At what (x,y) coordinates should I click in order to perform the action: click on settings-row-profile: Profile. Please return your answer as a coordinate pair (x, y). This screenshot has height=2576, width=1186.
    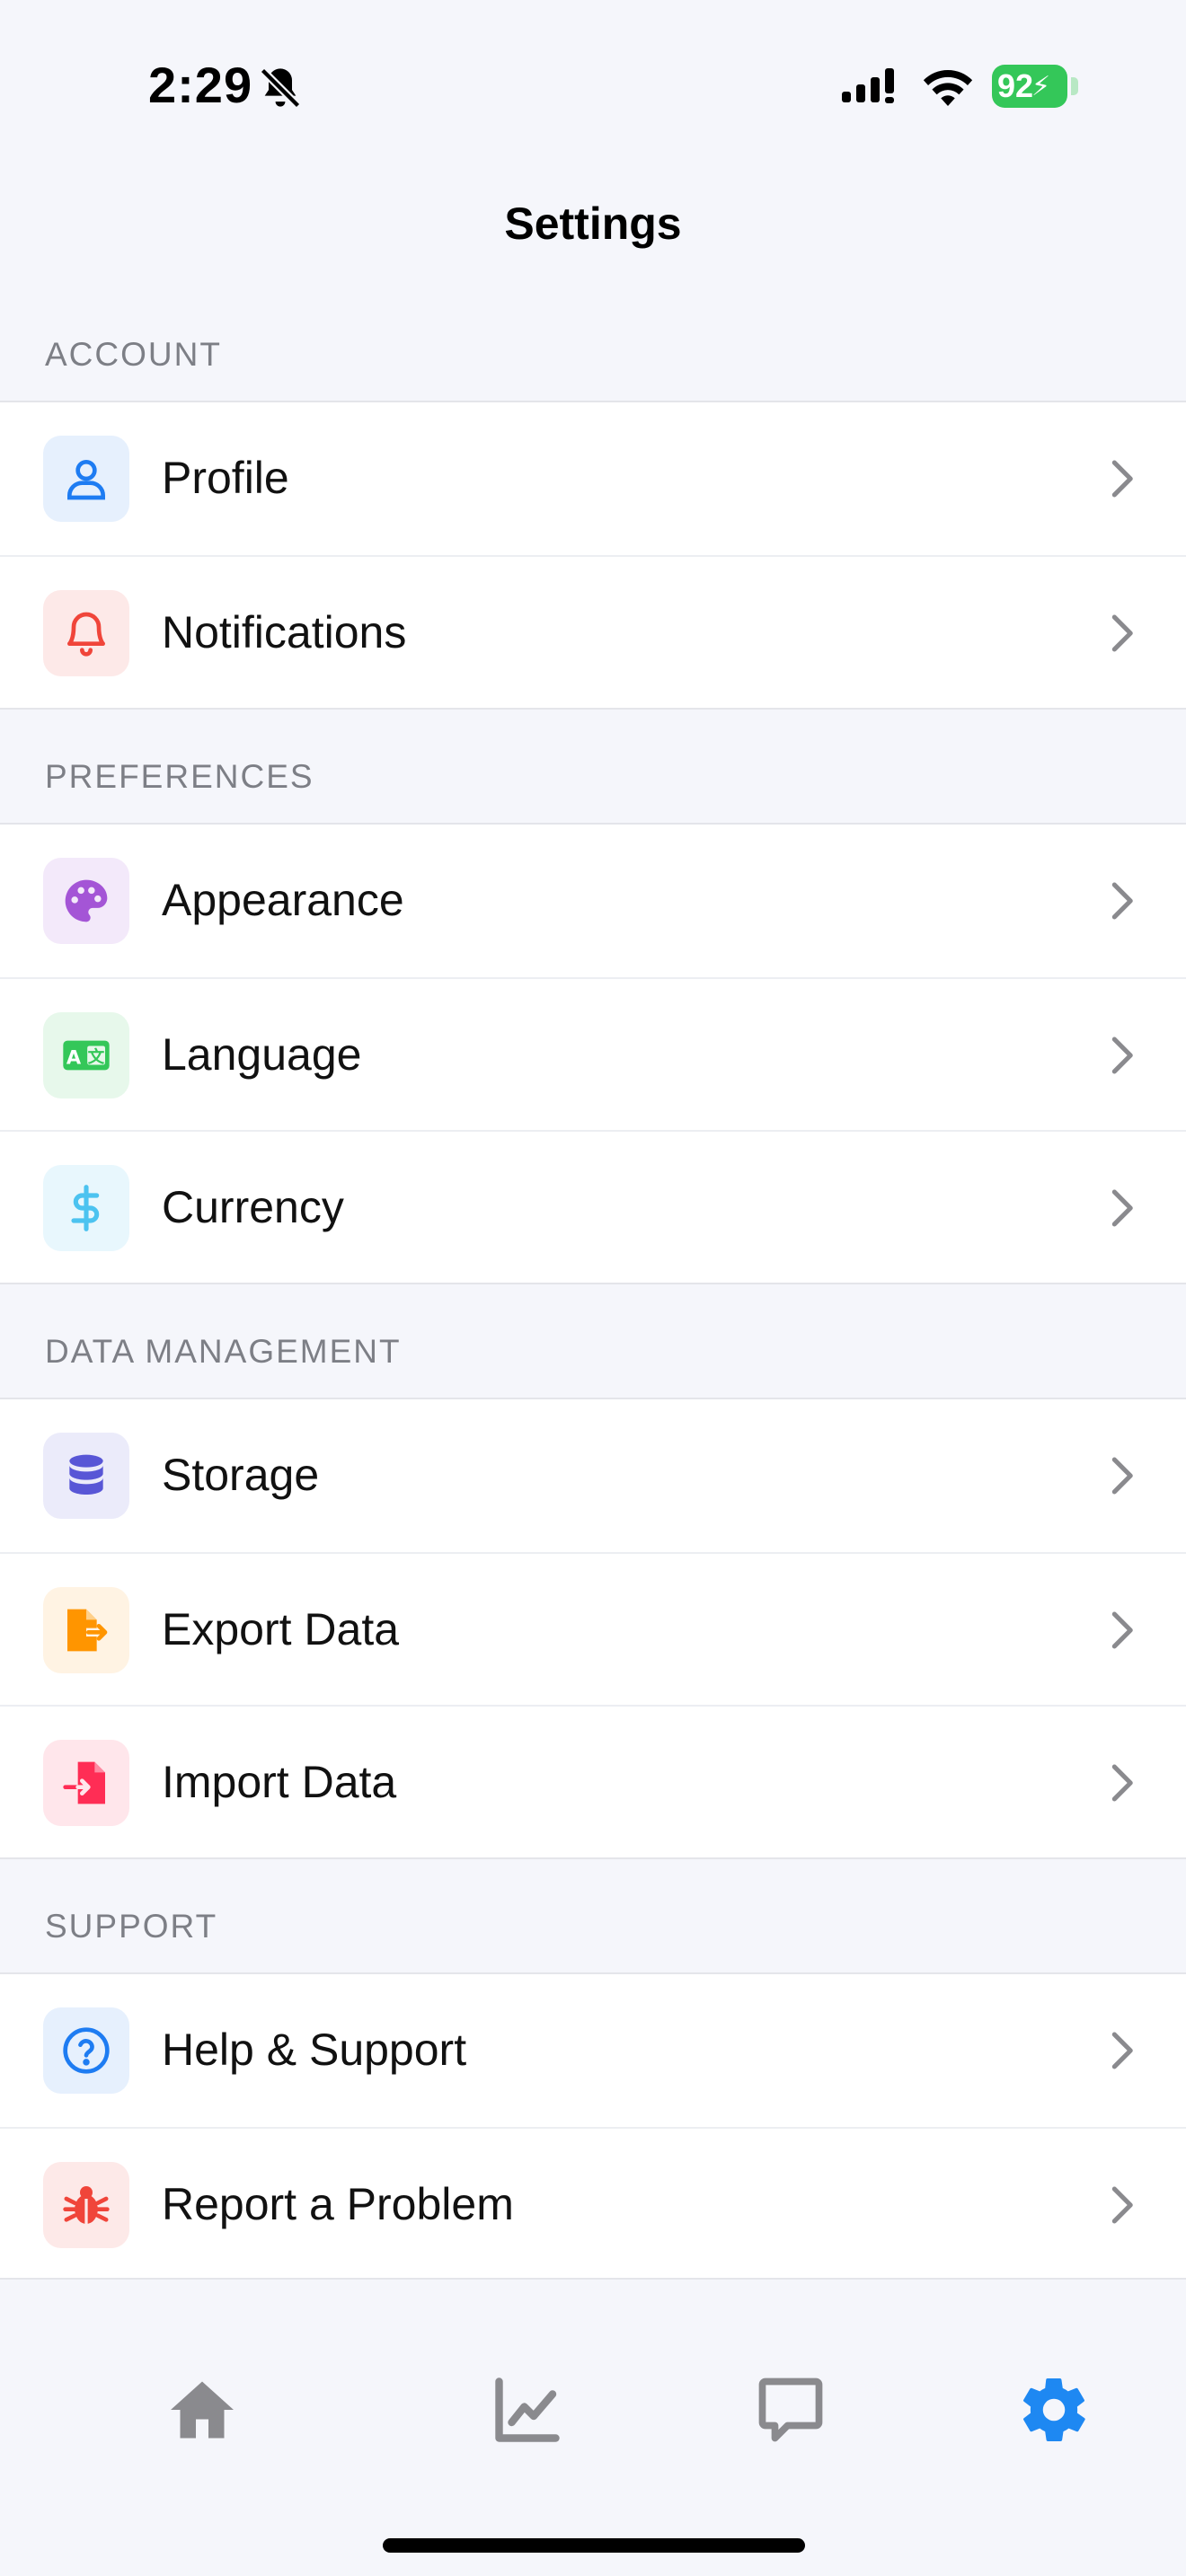
    Looking at the image, I should click on (593, 479).